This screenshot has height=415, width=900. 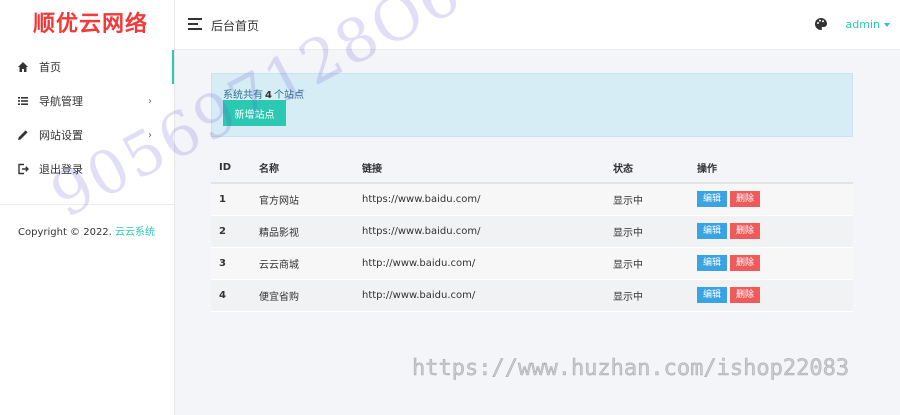 What do you see at coordinates (23, 67) in the screenshot?
I see `home-icon` at bounding box center [23, 67].